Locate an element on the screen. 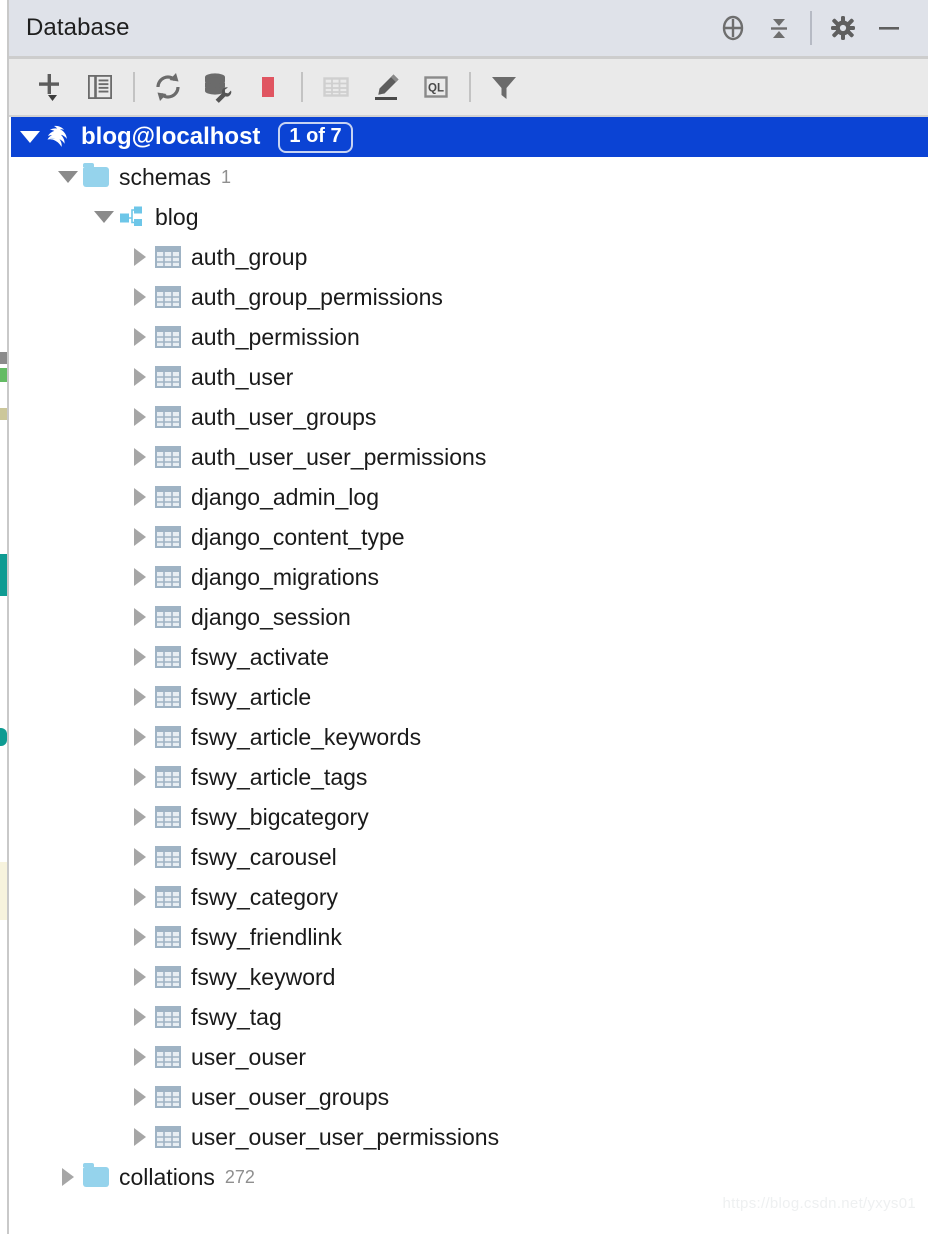 The height and width of the screenshot is (1234, 928). table-label: user_ouser_groups is located at coordinates (290, 1096).